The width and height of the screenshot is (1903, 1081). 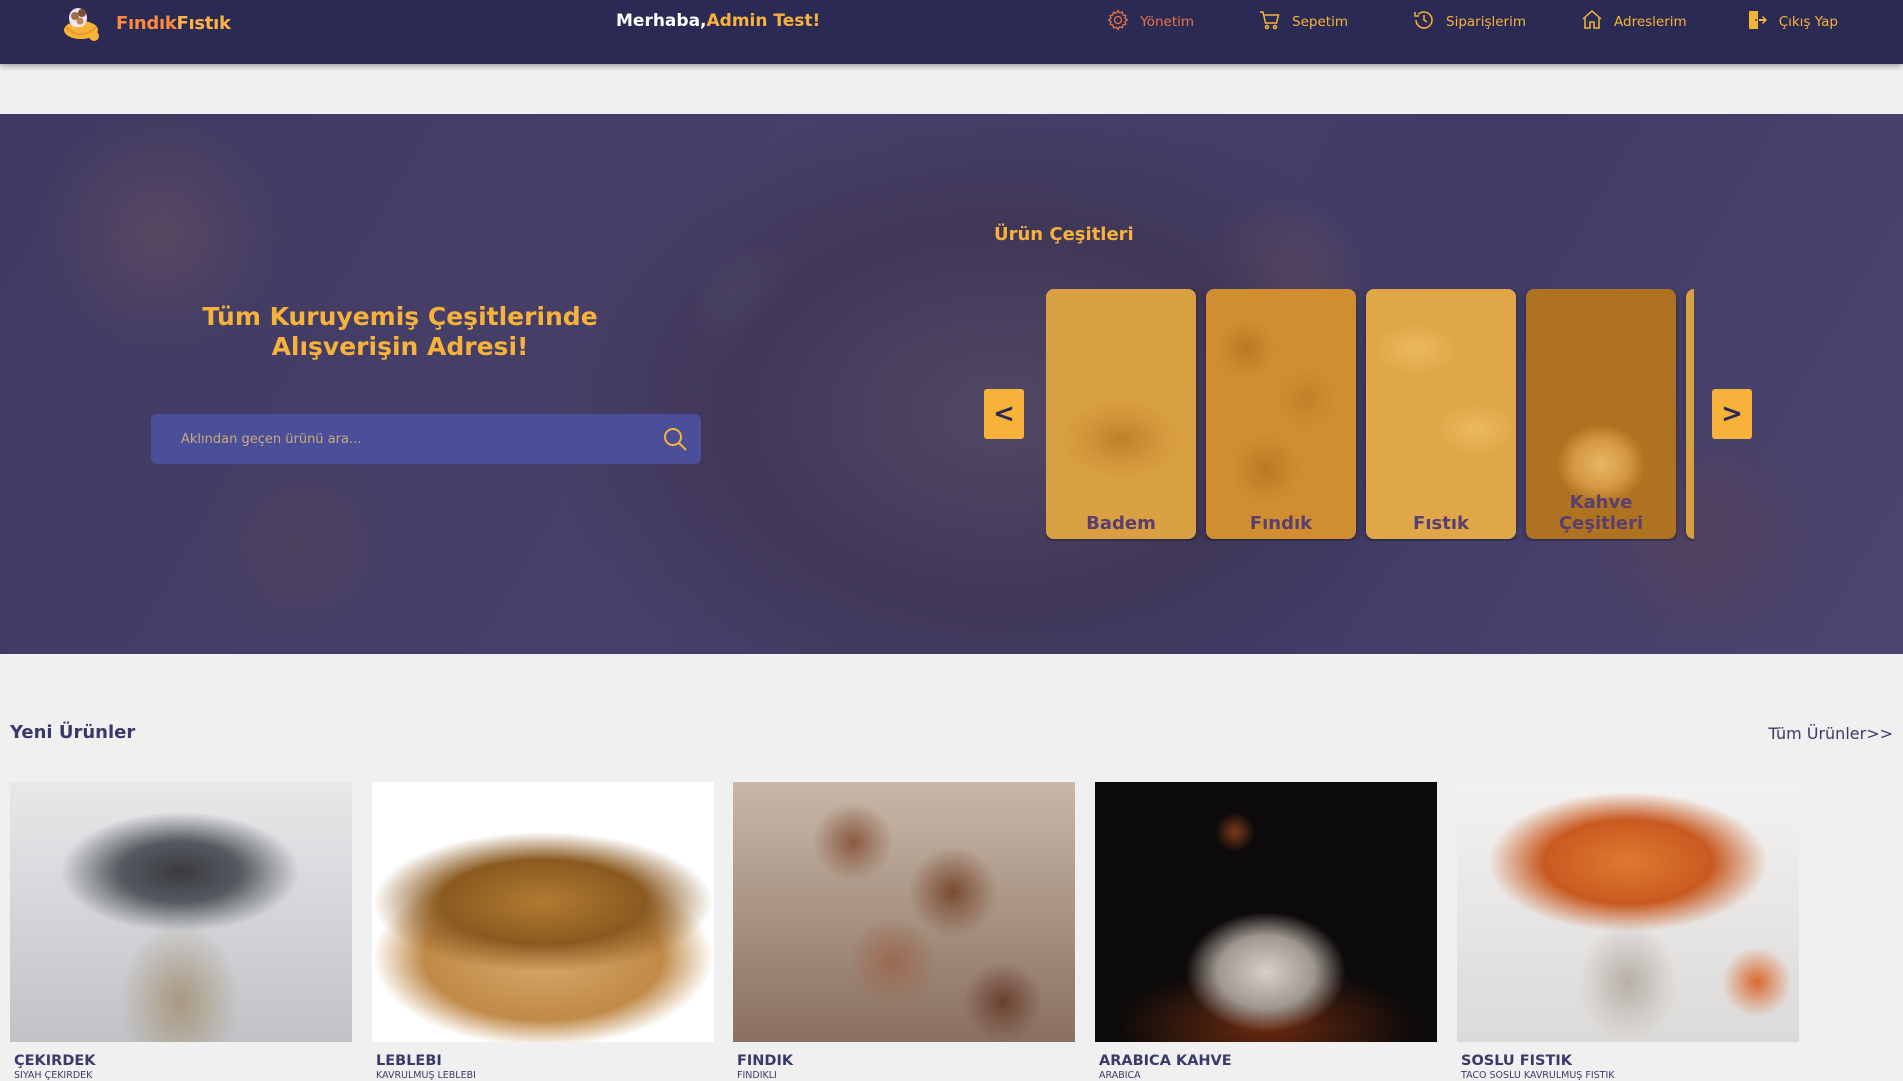 I want to click on product-card-leblebi: LEBLEBI KAVRULMUŞ LEBLEBI, so click(x=543, y=931).